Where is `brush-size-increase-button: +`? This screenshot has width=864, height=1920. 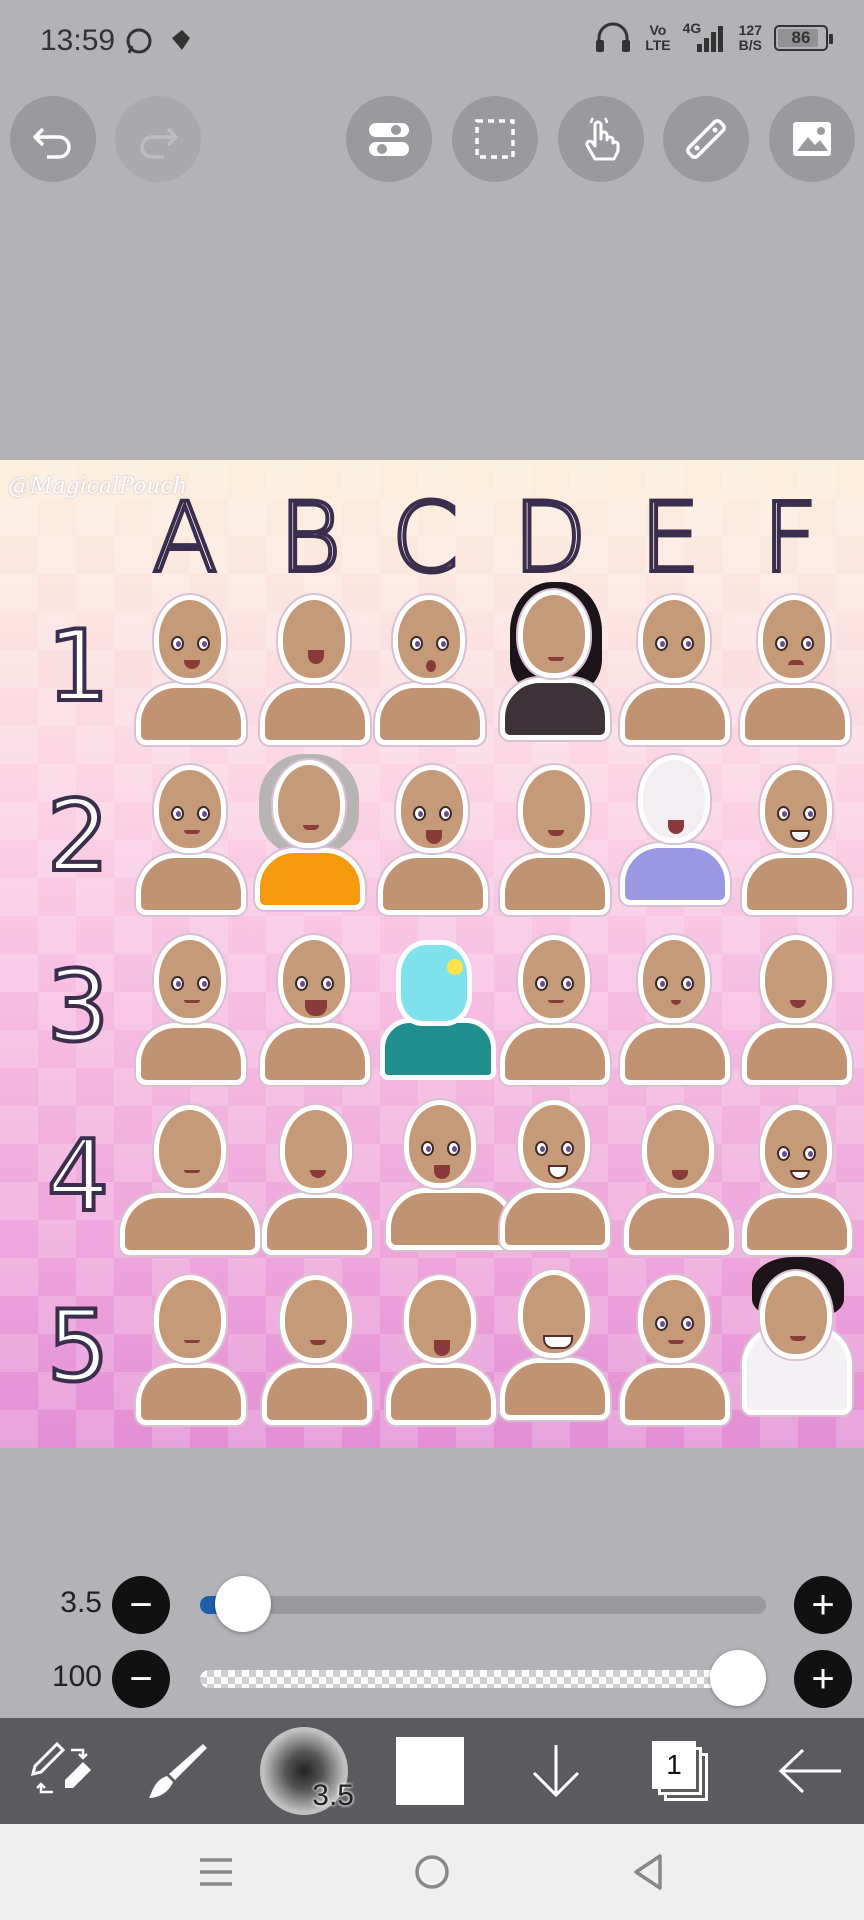 brush-size-increase-button: + is located at coordinates (823, 1605).